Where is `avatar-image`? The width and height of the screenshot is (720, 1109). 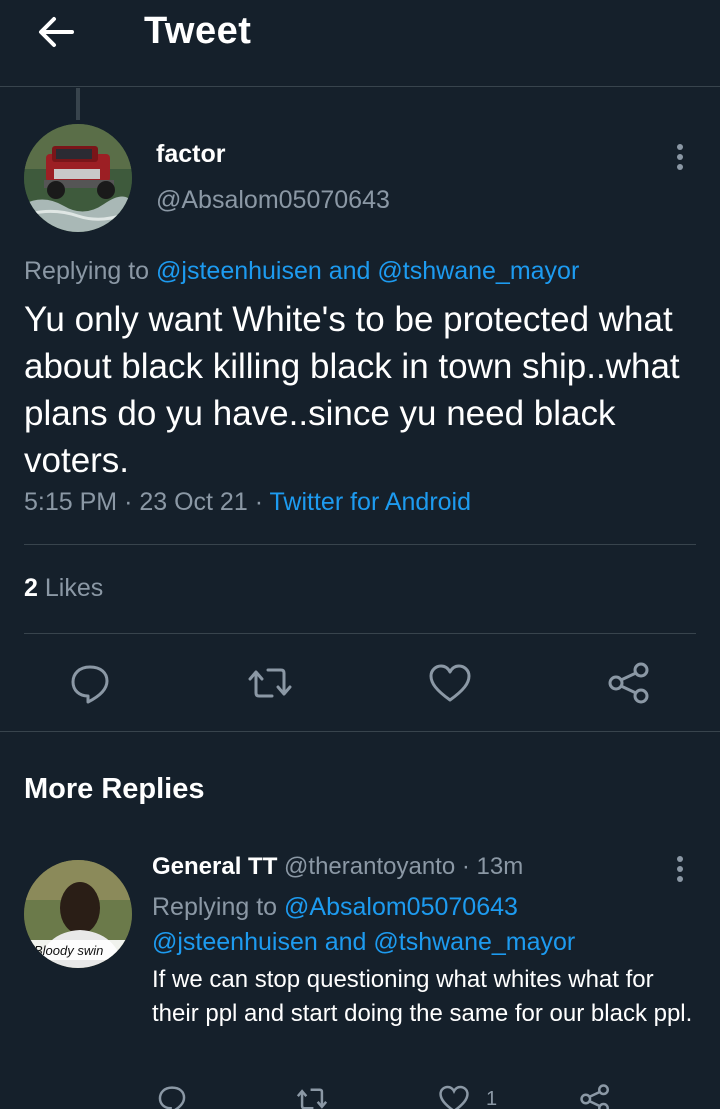 avatar-image is located at coordinates (78, 178).